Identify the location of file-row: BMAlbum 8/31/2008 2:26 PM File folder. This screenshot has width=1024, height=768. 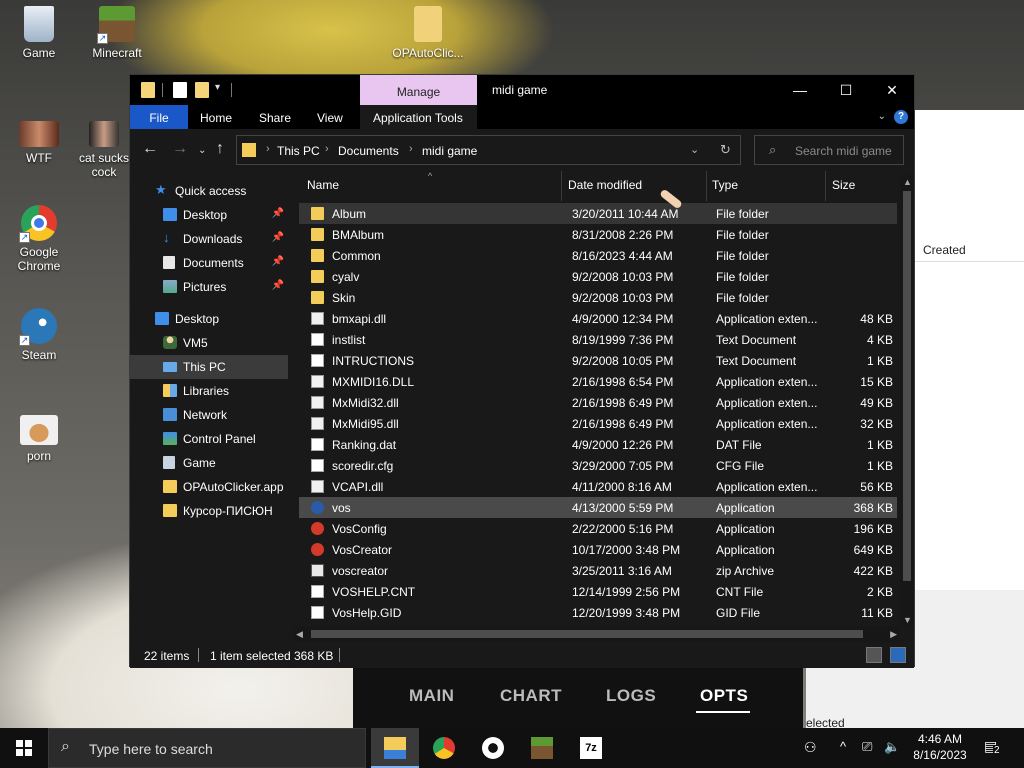
(598, 234).